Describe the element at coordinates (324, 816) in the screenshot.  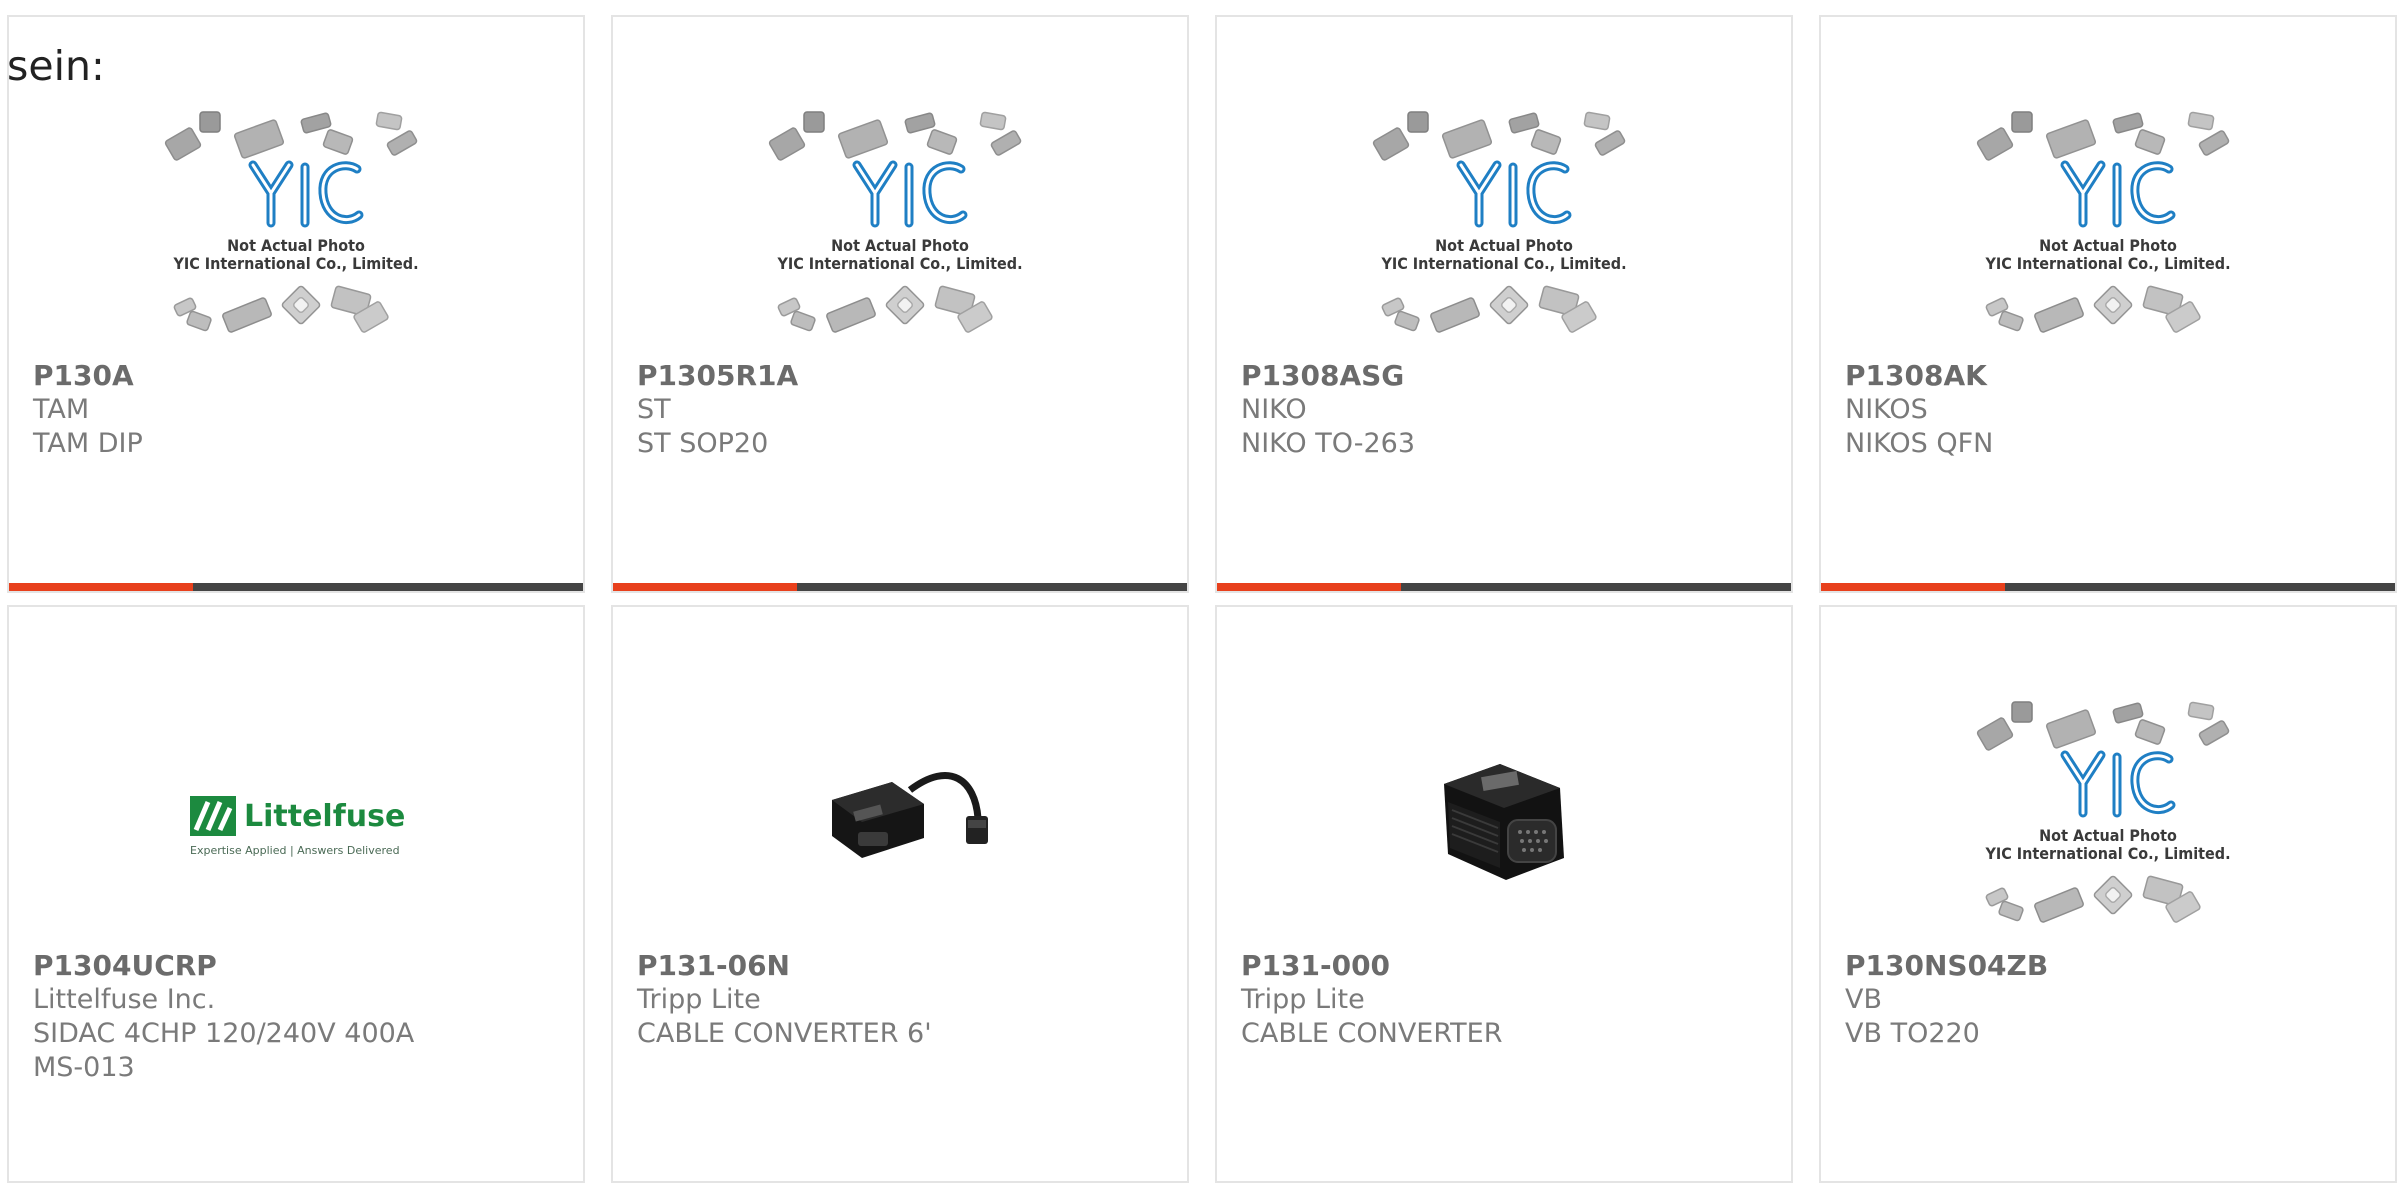
I see `littelfuse-wordmark: Littelfuse` at that location.